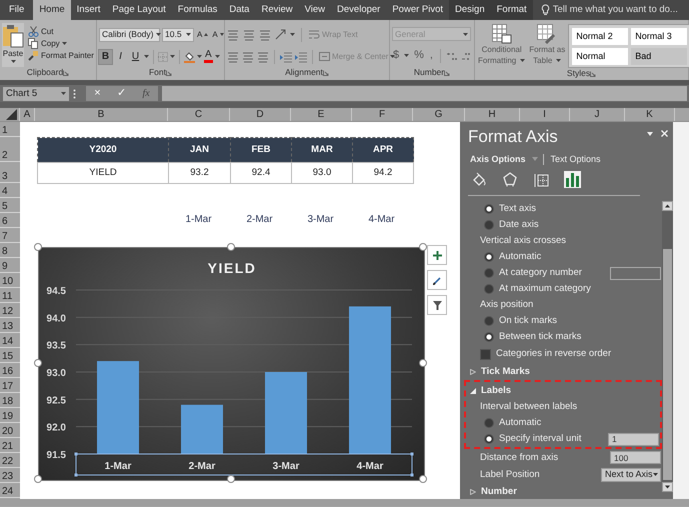  I want to click on cell-style-item: Normal 3, so click(659, 36).